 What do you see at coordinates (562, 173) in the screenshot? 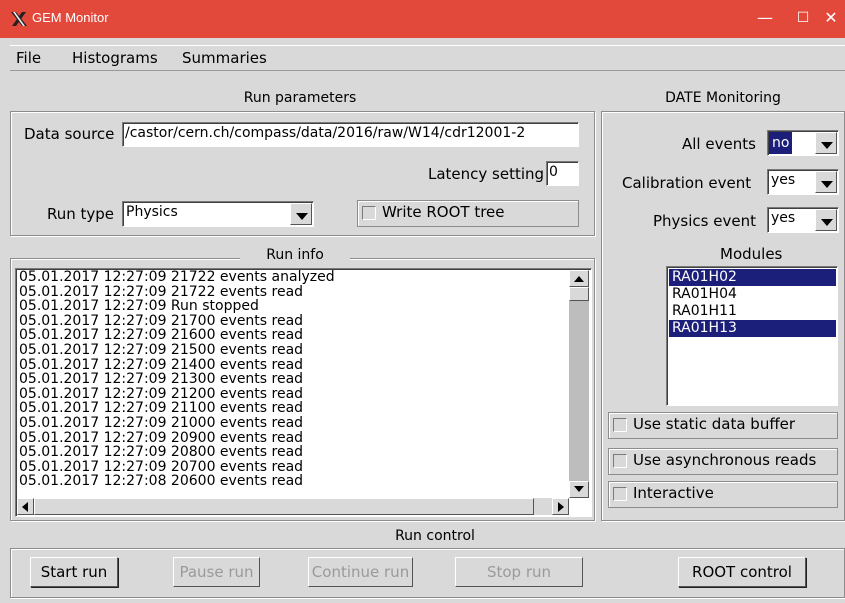
I see `latency-input: 0` at bounding box center [562, 173].